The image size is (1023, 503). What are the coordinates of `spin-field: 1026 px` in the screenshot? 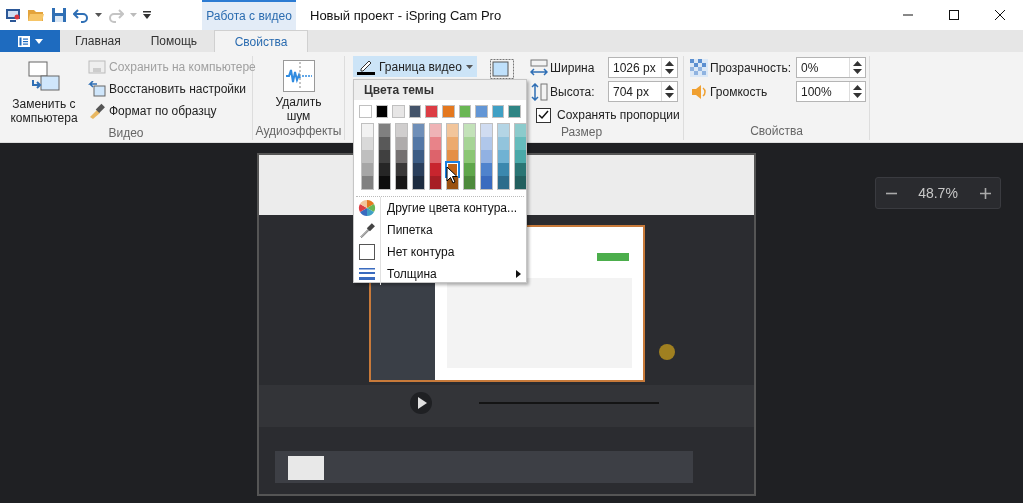 It's located at (643, 67).